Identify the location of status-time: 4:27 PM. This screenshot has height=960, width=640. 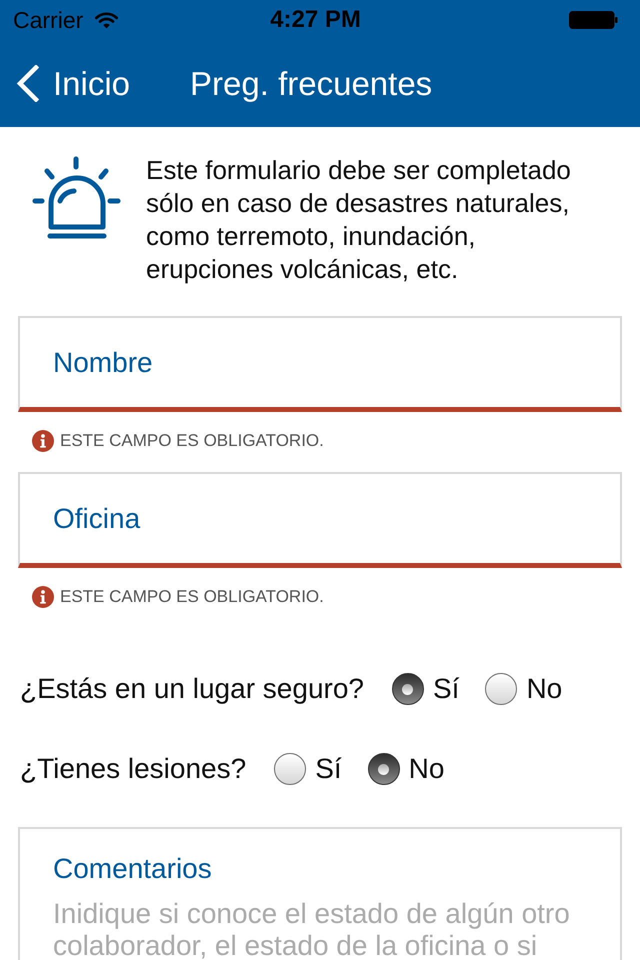
(315, 20).